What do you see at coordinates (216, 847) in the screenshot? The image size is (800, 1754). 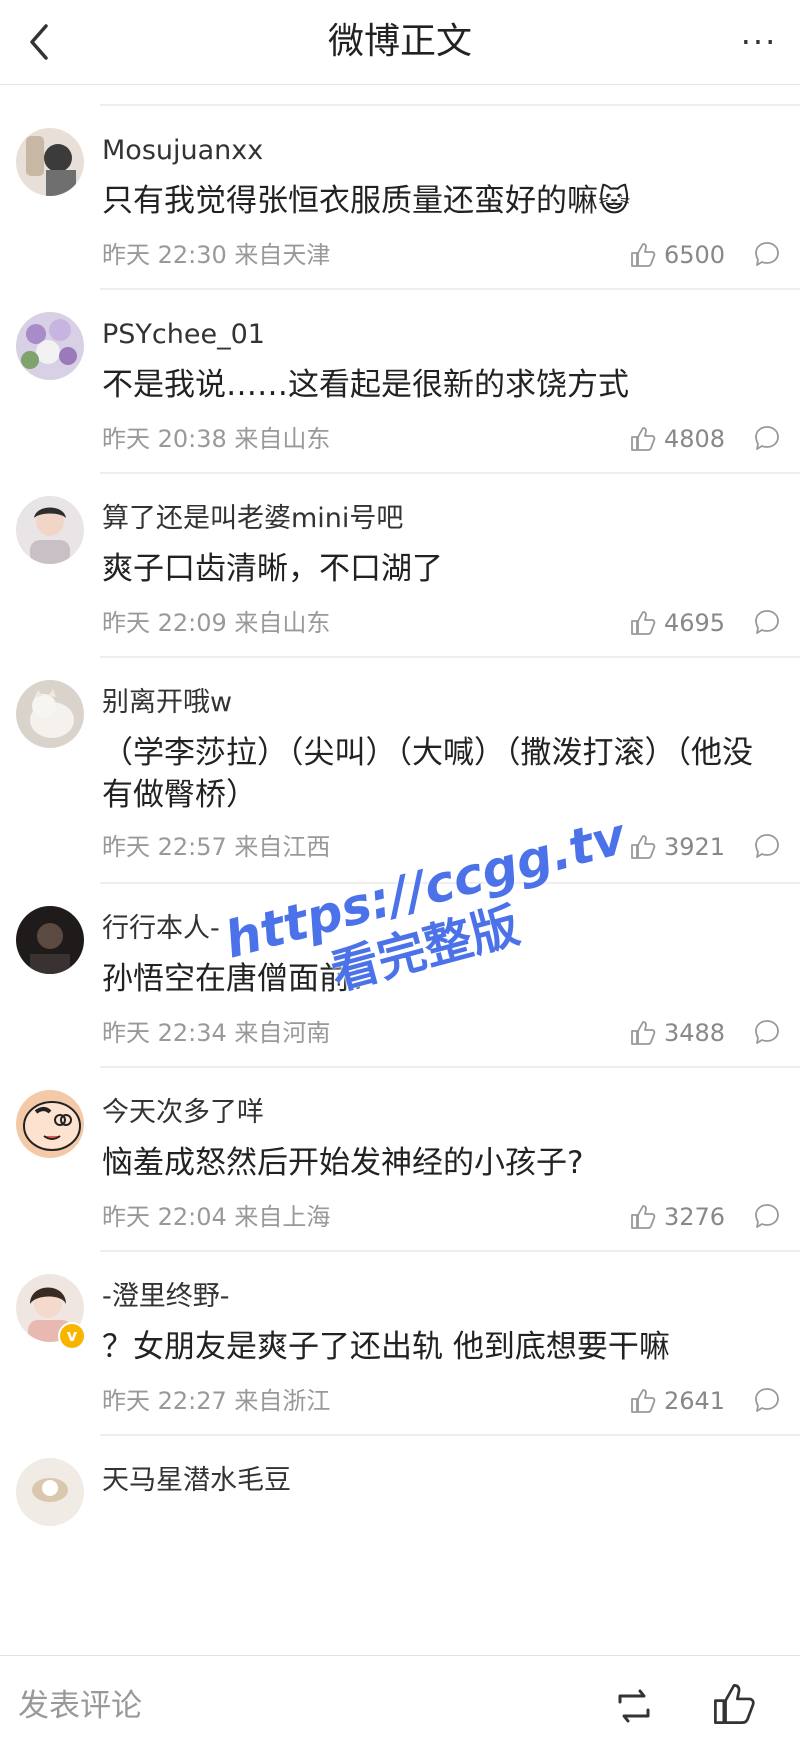 I see `comment-meta: 昨天 22:57 来自江西` at bounding box center [216, 847].